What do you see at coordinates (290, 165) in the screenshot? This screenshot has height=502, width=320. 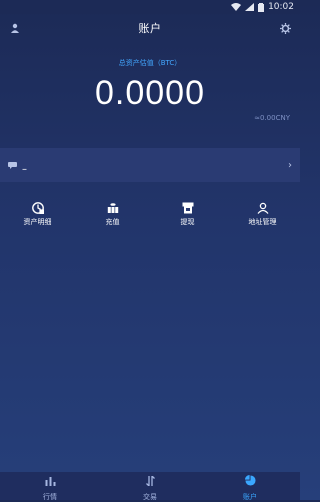 I see `chevron-right-icon: ›` at bounding box center [290, 165].